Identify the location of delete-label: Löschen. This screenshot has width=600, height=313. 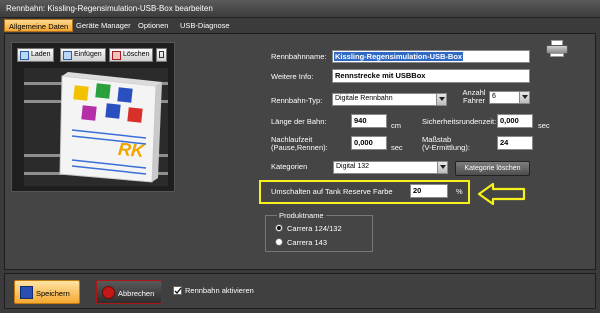
(136, 54).